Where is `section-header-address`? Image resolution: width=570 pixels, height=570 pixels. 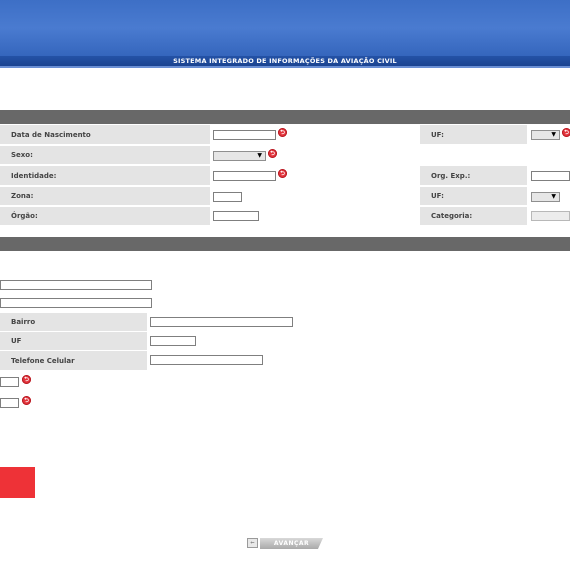 section-header-address is located at coordinates (285, 244).